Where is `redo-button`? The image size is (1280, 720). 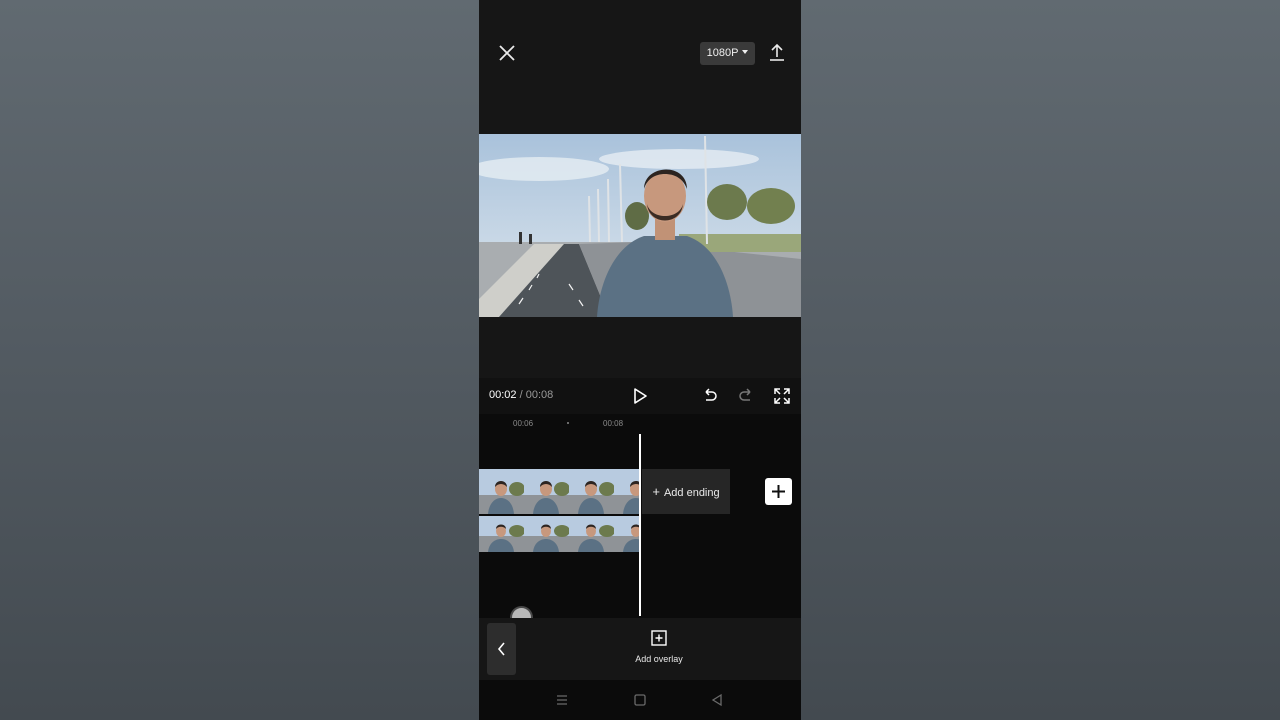 redo-button is located at coordinates (746, 396).